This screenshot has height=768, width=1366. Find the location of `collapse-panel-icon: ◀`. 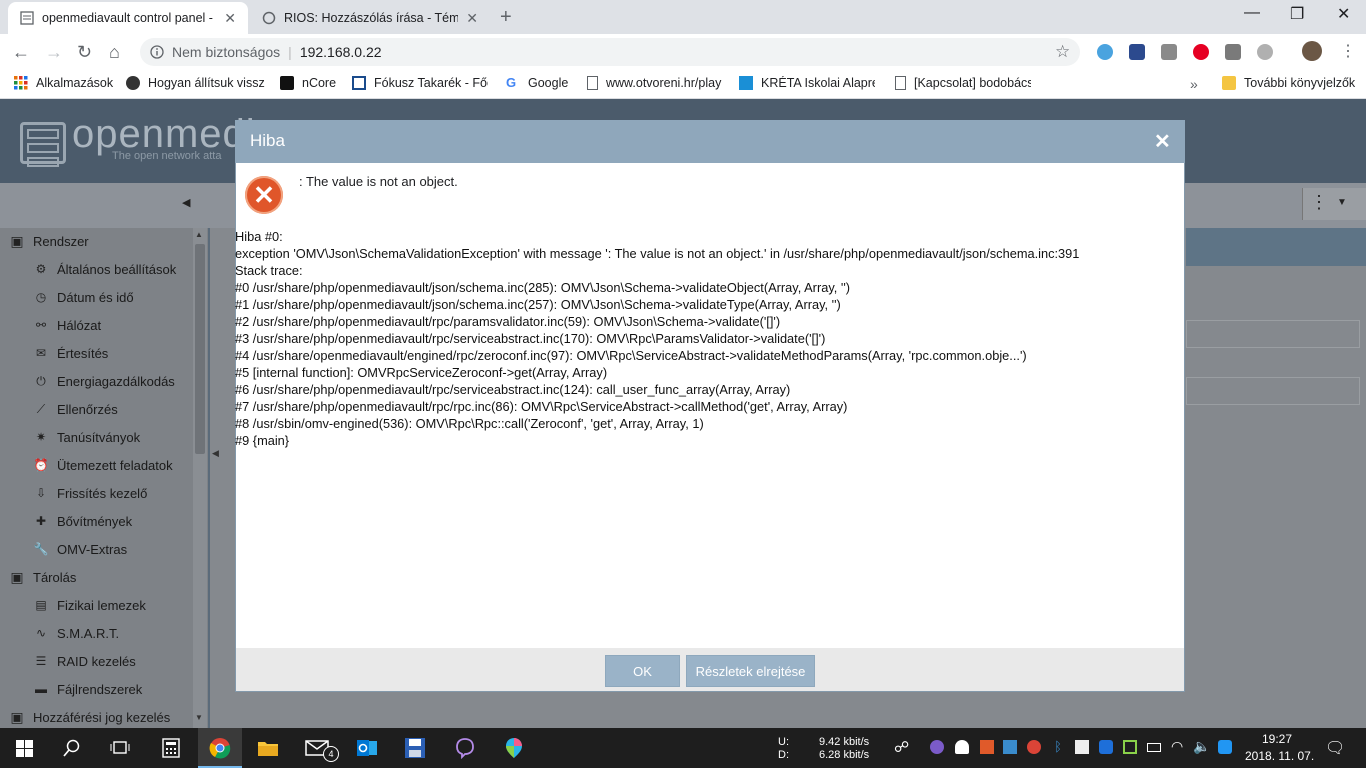

collapse-panel-icon: ◀ is located at coordinates (215, 453).